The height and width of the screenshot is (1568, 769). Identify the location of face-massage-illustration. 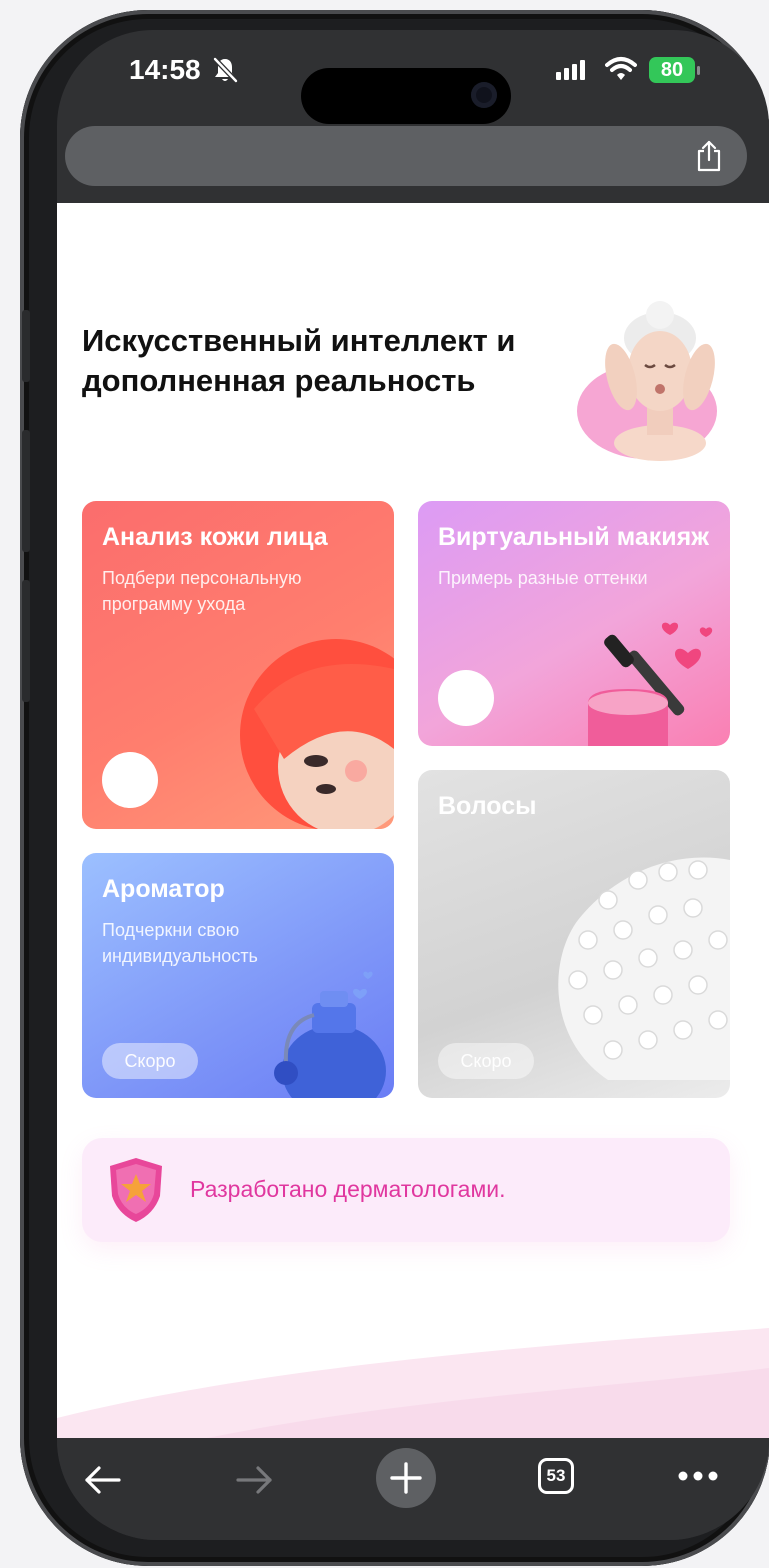
(647, 381).